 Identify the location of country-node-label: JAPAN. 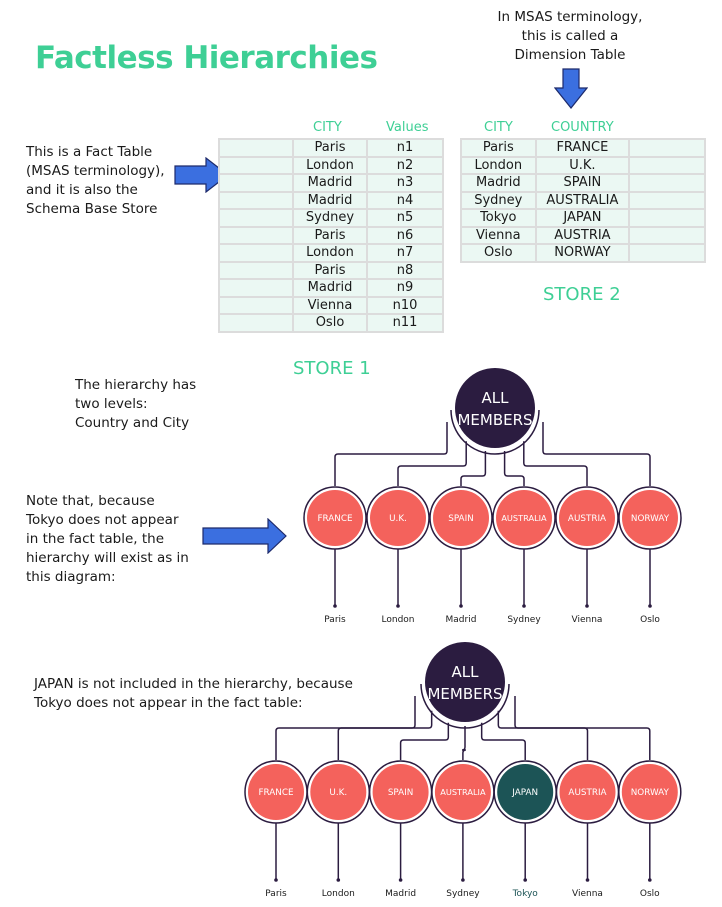
(524, 793).